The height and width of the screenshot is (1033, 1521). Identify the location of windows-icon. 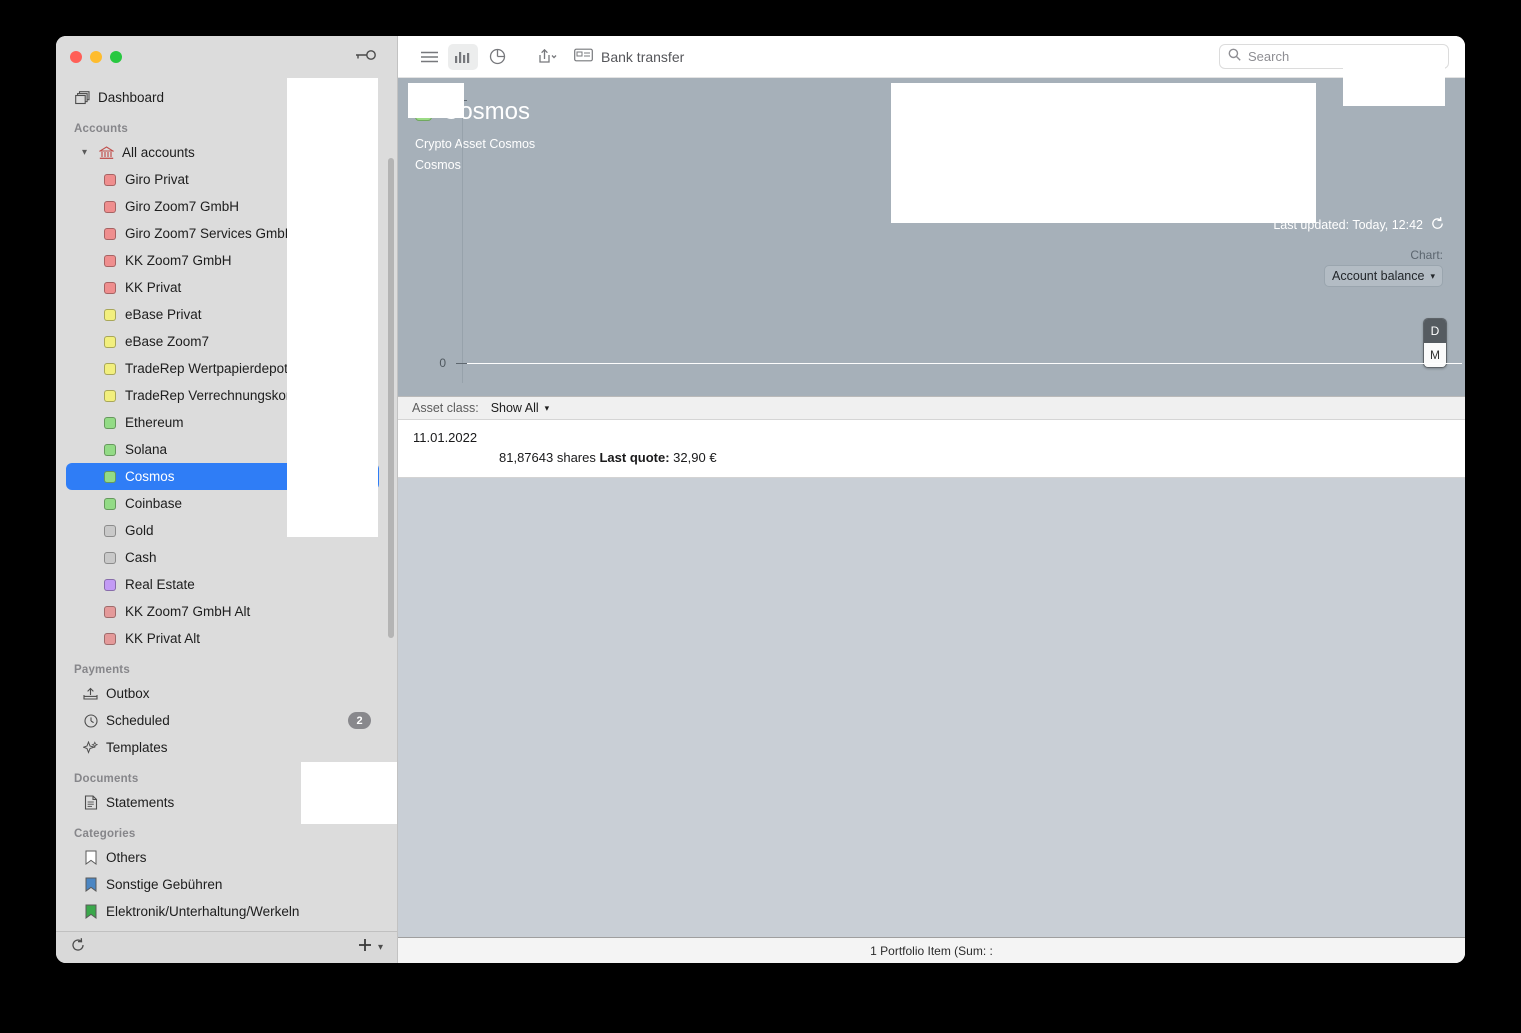
(82, 97).